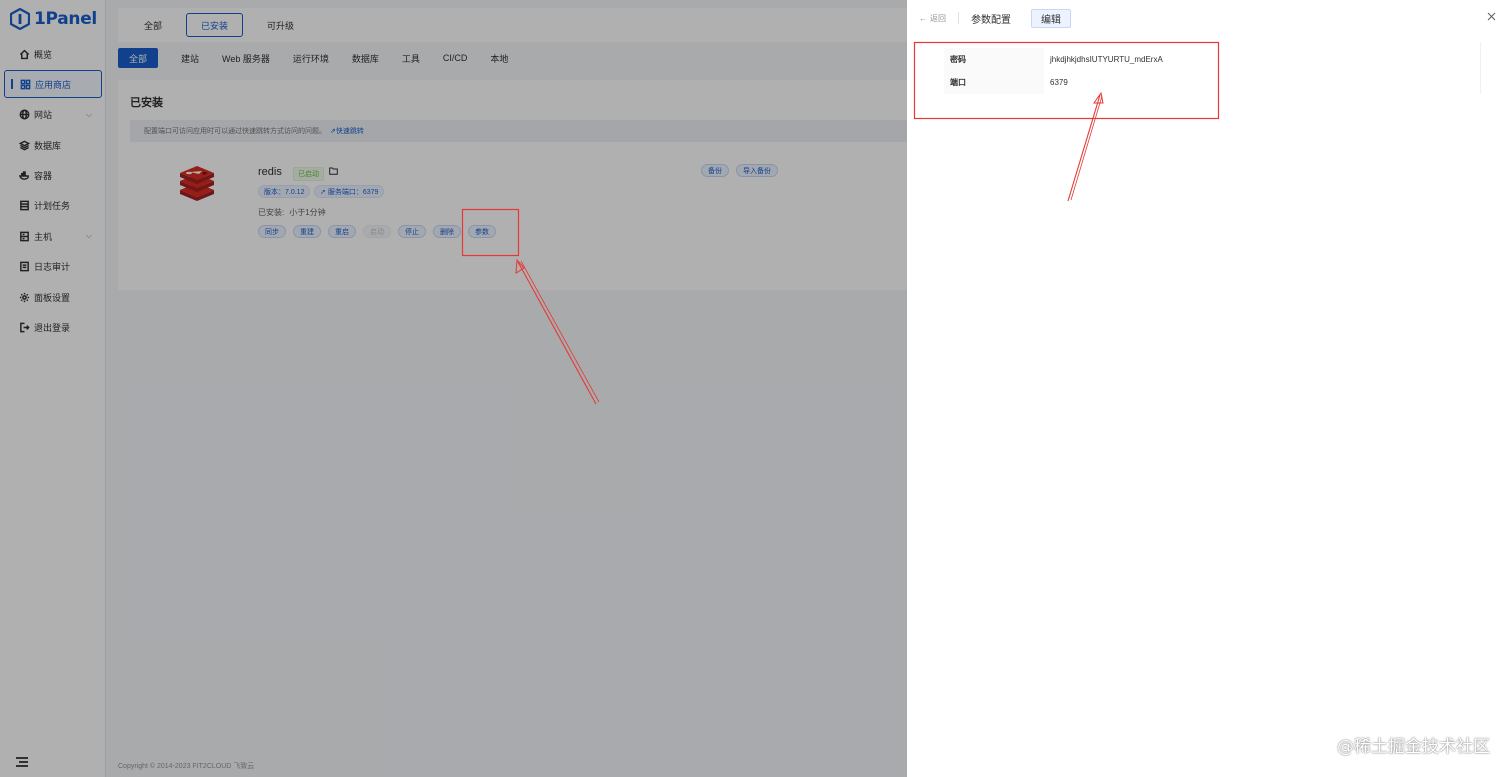 This screenshot has height=777, width=1512. Describe the element at coordinates (938, 18) in the screenshot. I see `back-label: 返回` at that location.